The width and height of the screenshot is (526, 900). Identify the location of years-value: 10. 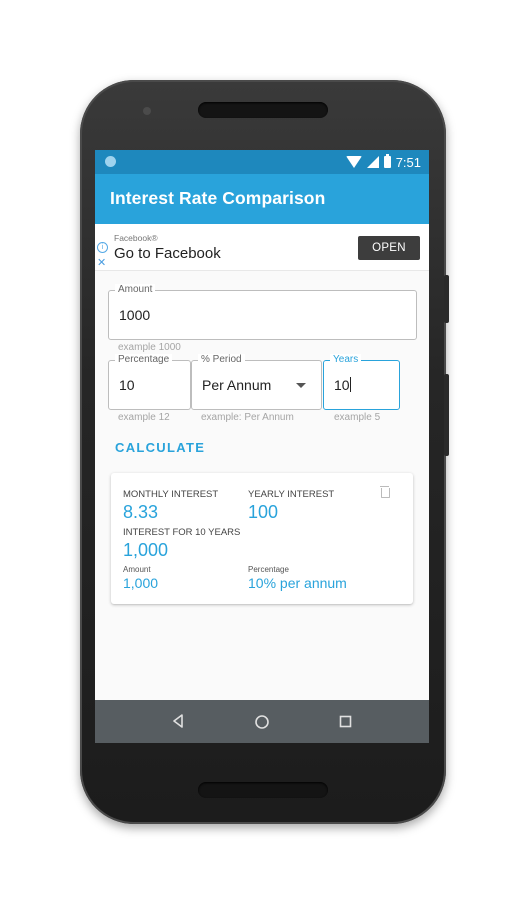
(342, 385).